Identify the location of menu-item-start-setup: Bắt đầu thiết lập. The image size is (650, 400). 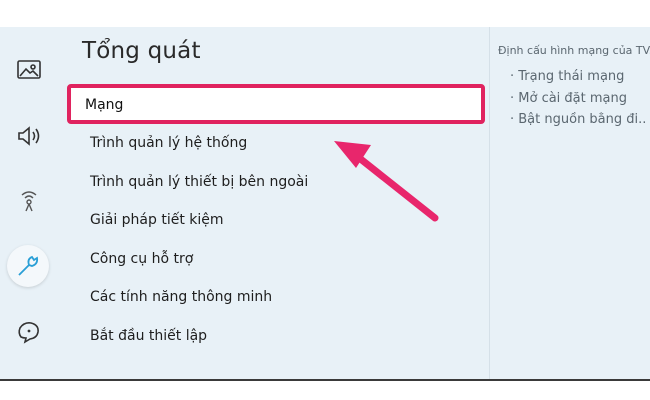
(148, 336).